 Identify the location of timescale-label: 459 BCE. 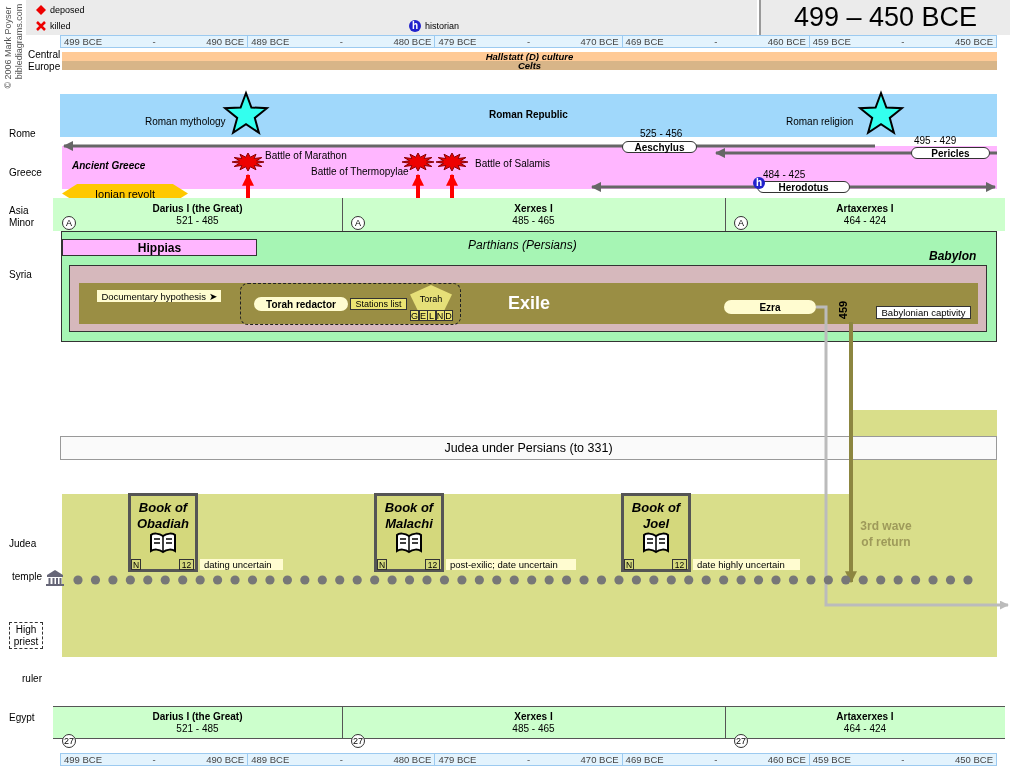
(831, 41).